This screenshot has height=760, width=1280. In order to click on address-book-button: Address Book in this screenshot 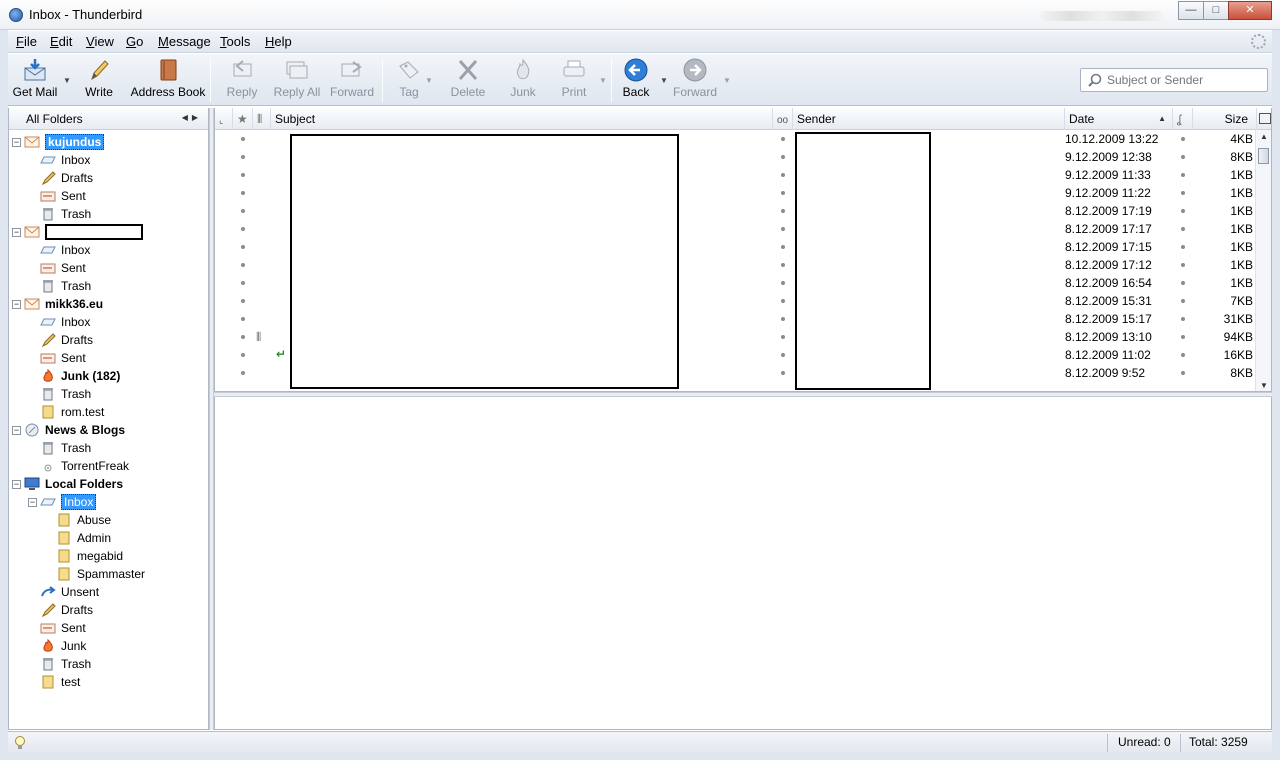, I will do `click(168, 80)`.